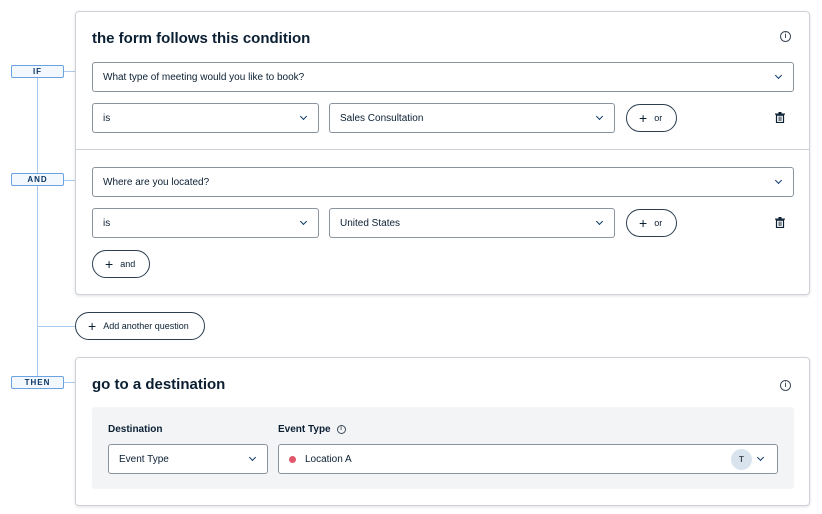  I want to click on value-select-2: United States, so click(472, 223).